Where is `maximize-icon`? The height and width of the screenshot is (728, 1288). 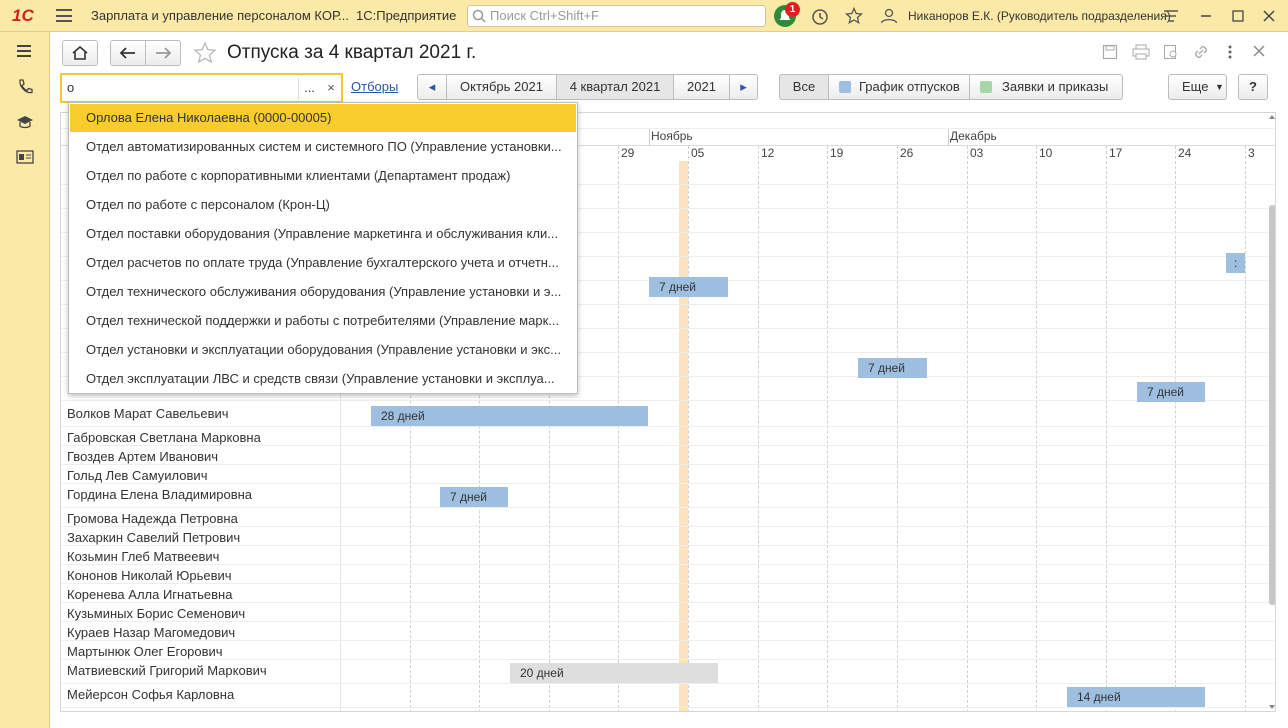 maximize-icon is located at coordinates (1238, 16).